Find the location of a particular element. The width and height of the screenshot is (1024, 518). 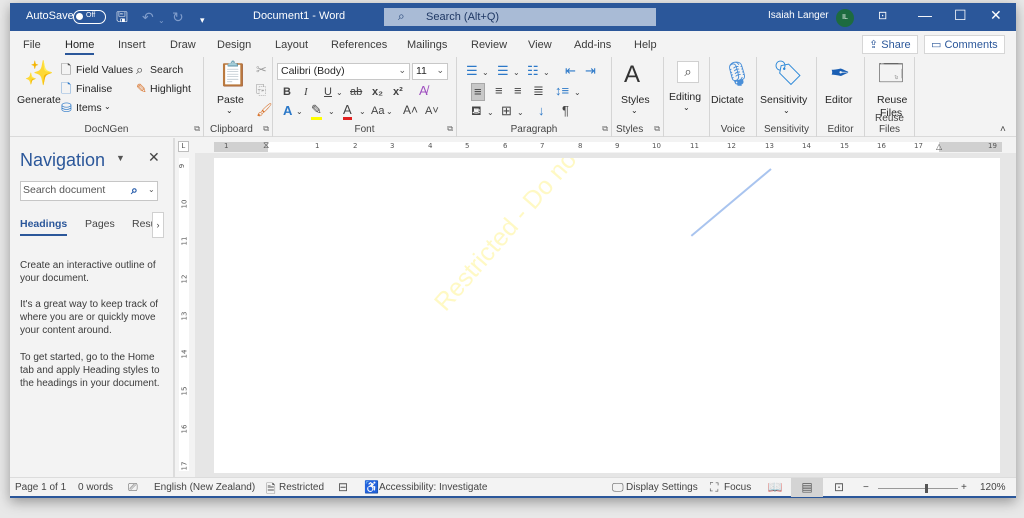

undo-icon: ↶ is located at coordinates (148, 17).